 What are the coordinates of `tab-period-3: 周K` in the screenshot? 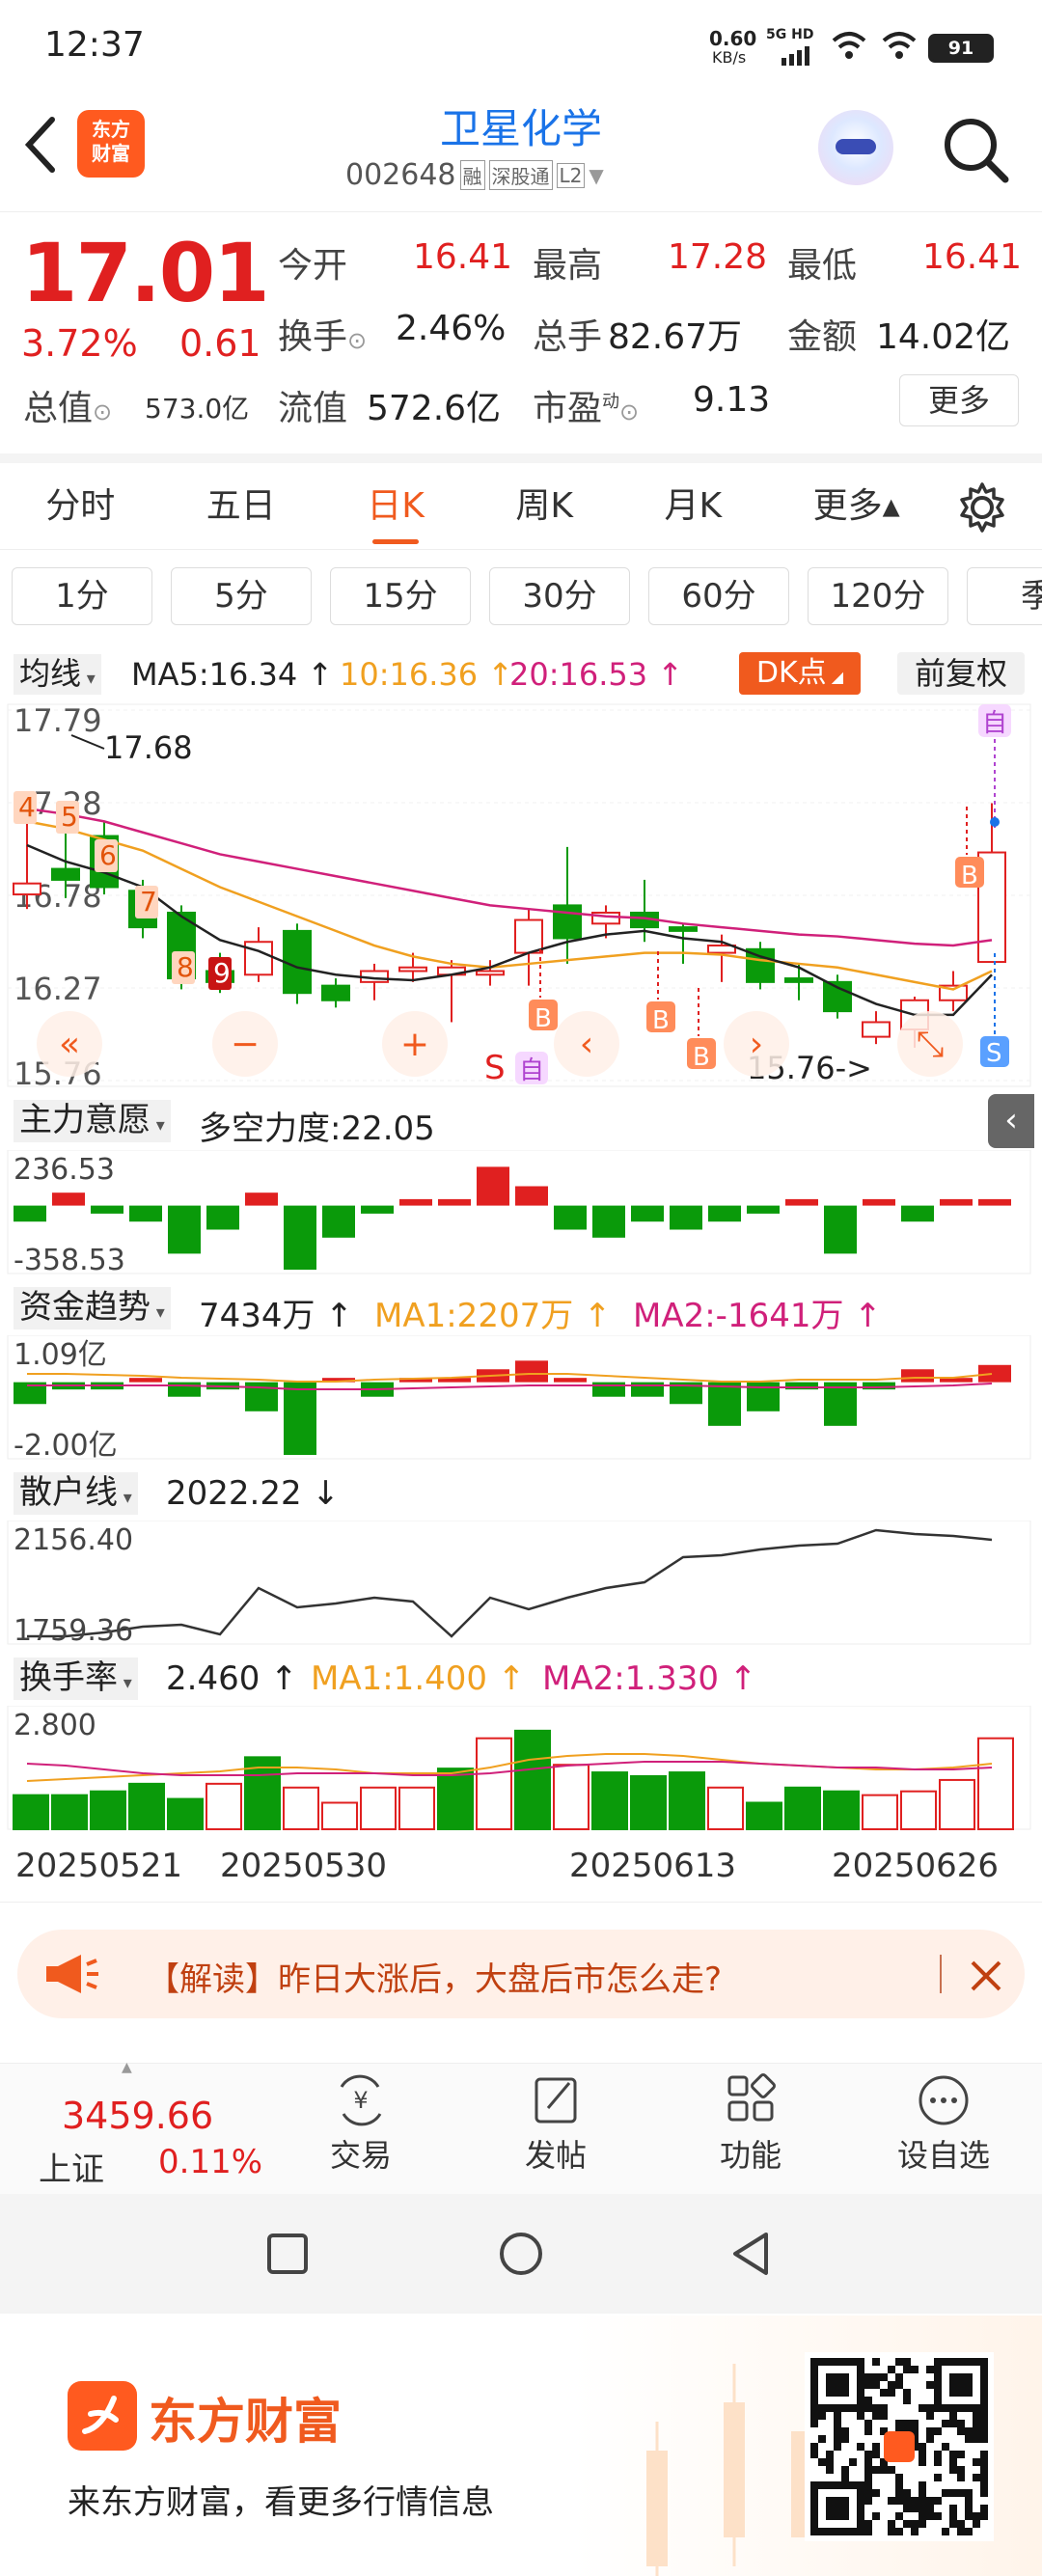 It's located at (544, 506).